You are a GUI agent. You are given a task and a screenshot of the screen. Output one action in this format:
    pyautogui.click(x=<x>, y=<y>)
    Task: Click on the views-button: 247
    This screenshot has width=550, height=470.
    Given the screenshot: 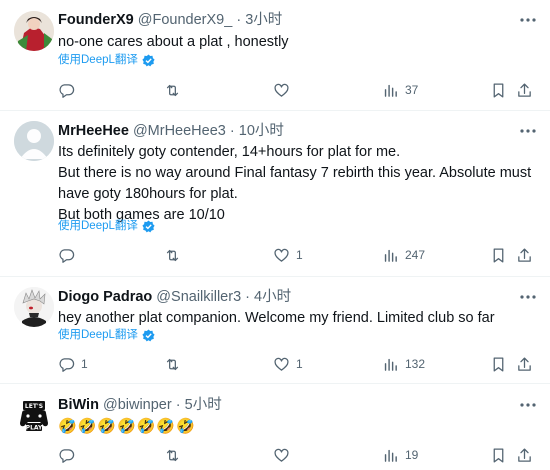 What is the action you would take?
    pyautogui.click(x=403, y=255)
    